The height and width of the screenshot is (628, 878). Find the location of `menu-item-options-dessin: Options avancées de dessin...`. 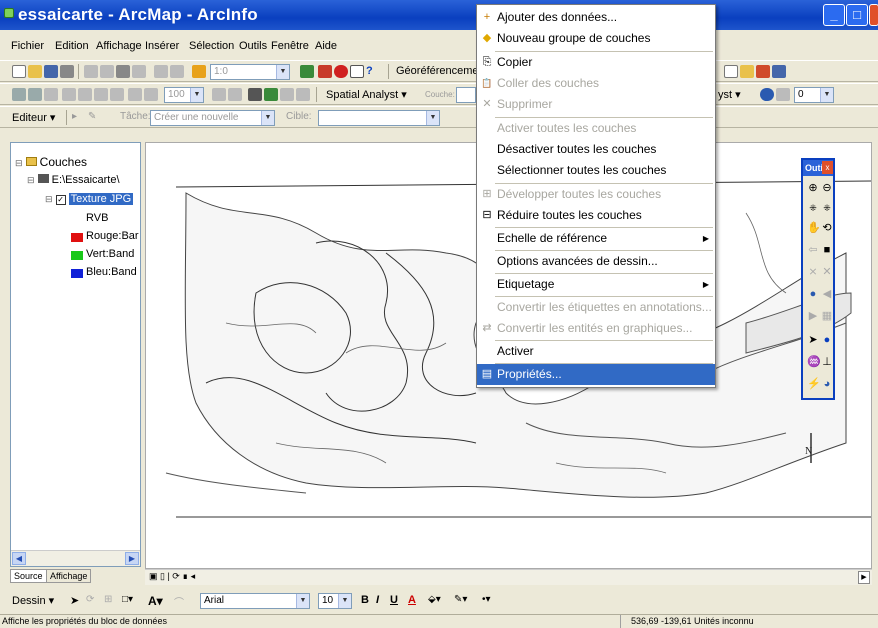

menu-item-options-dessin: Options avancées de dessin... is located at coordinates (596, 261).